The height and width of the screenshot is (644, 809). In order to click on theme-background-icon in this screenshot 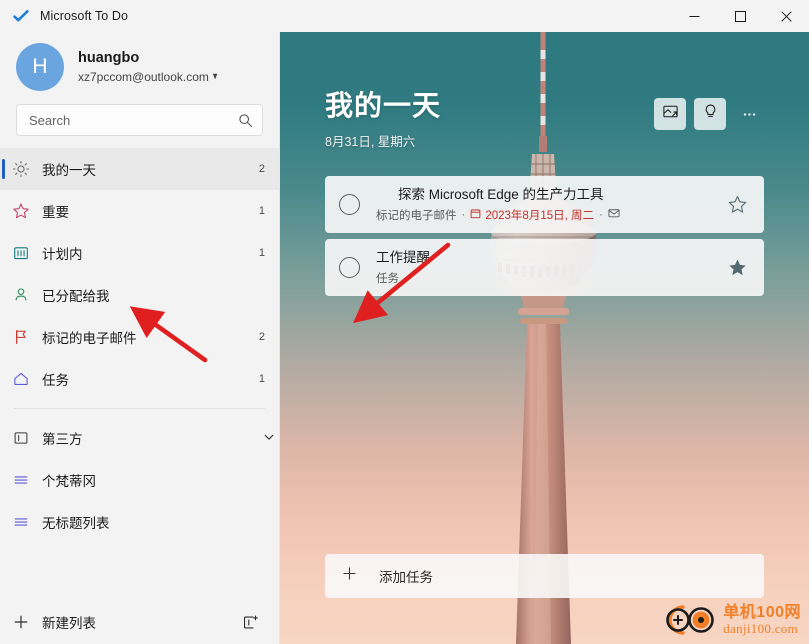, I will do `click(670, 114)`.